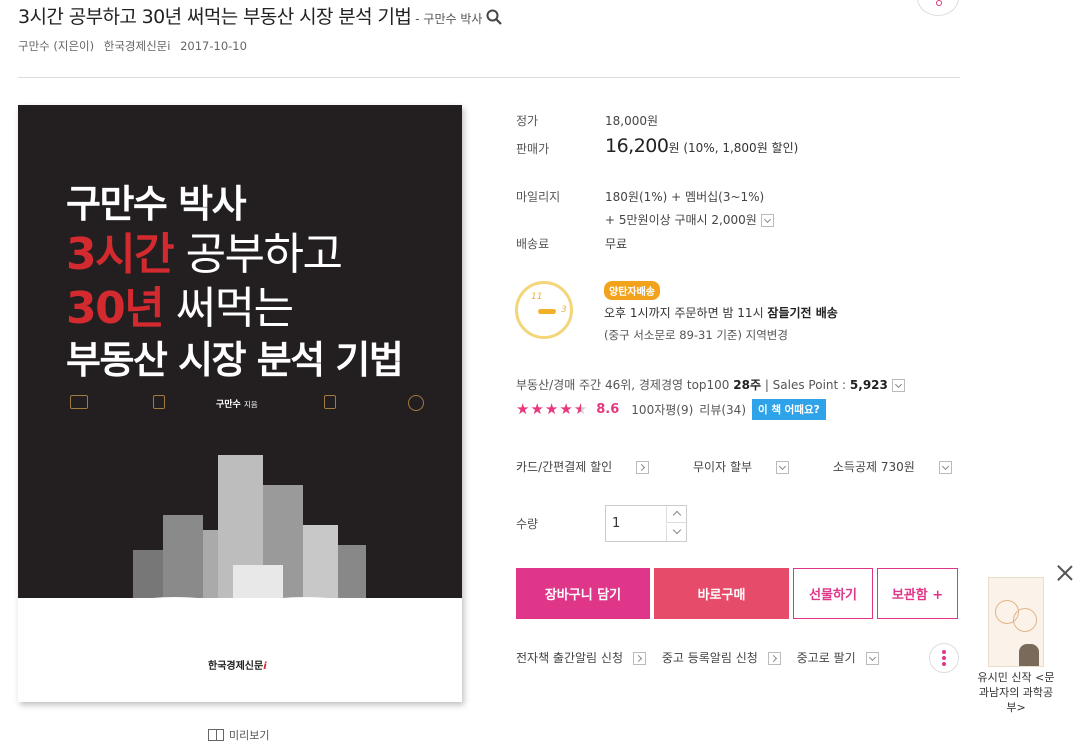  Describe the element at coordinates (416, 403) in the screenshot. I see `cover-clock-icon` at that location.